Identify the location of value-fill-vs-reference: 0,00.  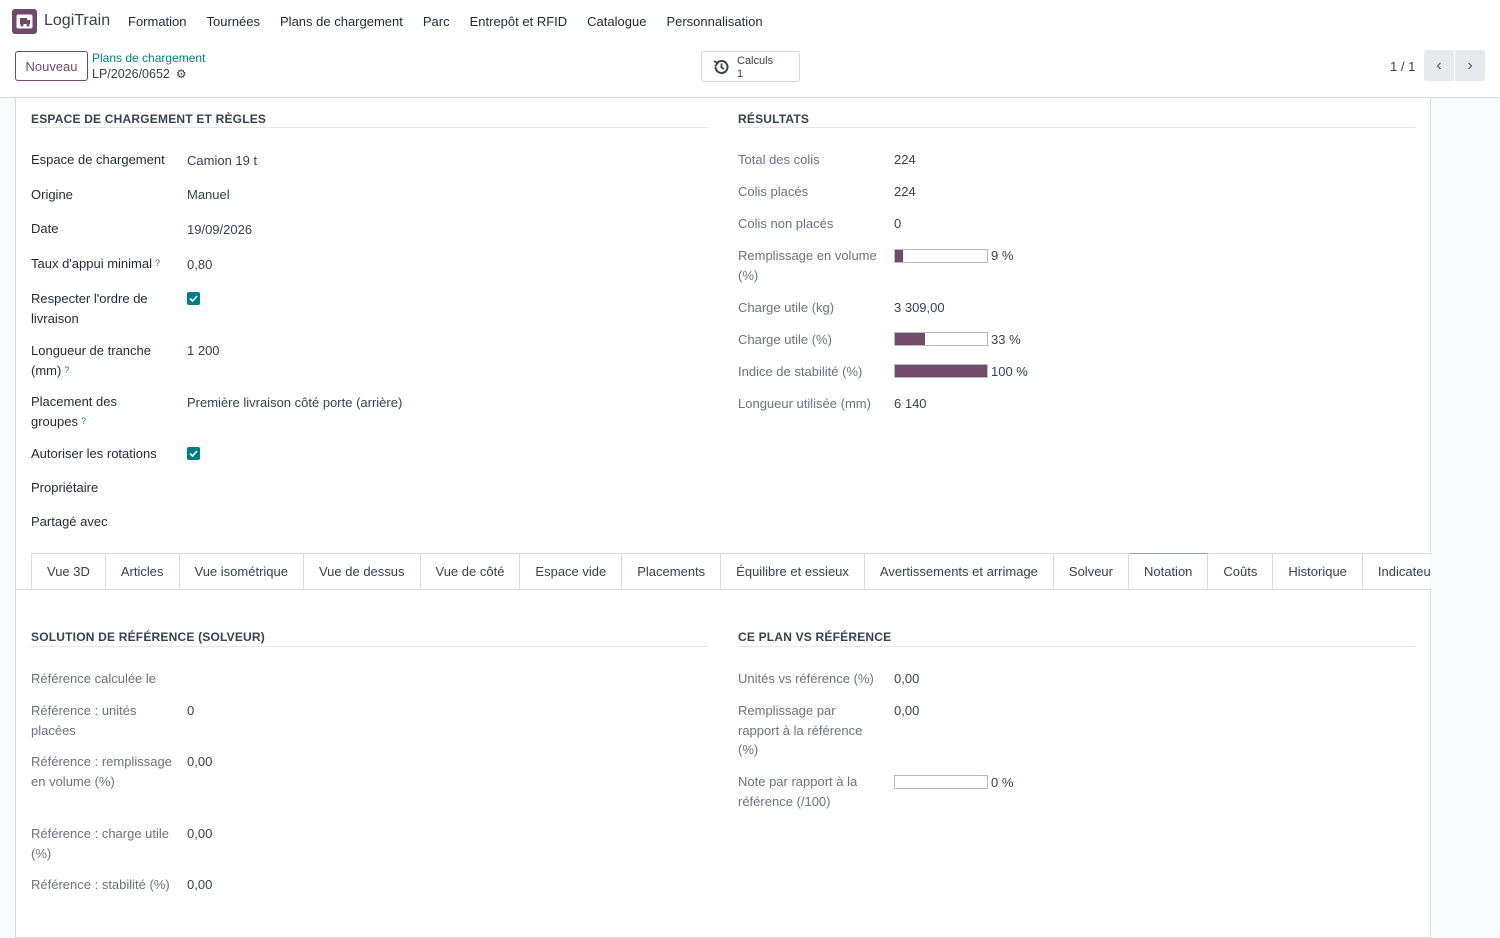
(907, 710).